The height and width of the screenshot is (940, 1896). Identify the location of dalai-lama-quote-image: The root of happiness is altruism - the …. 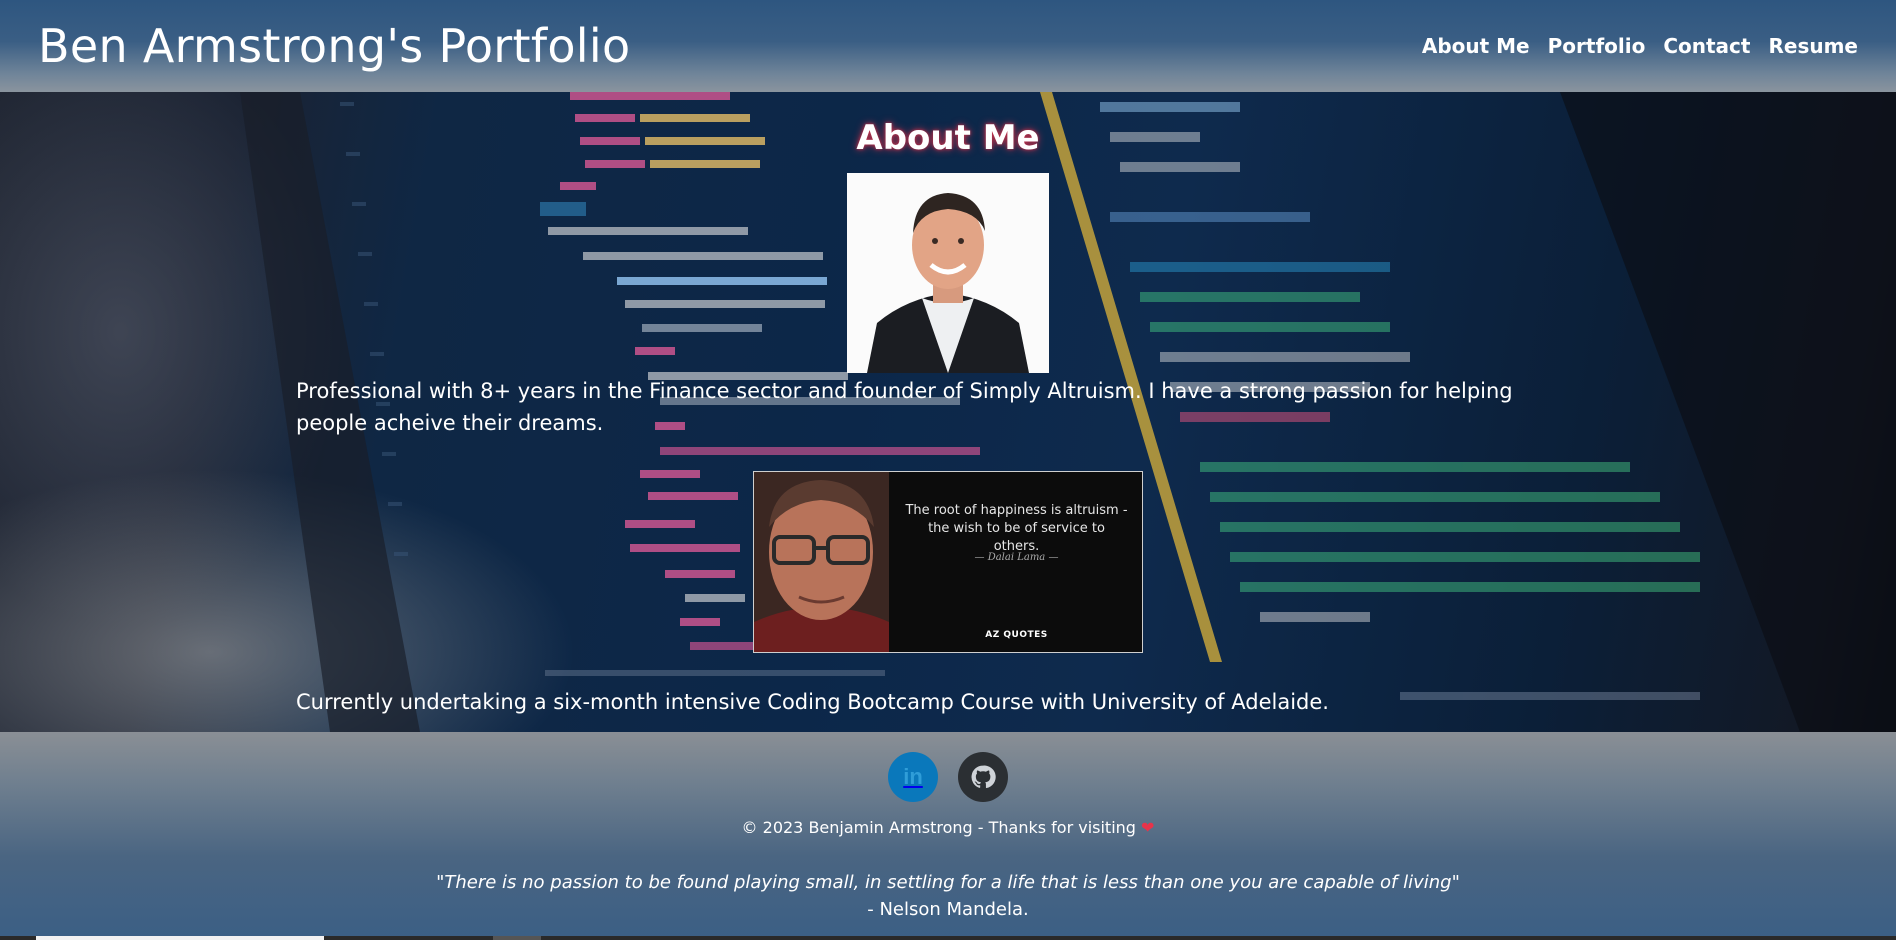
(948, 562).